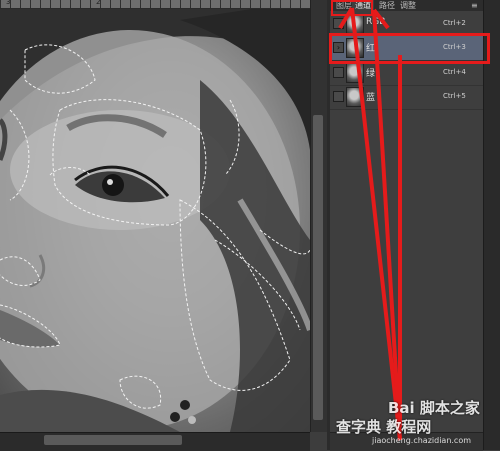  What do you see at coordinates (98, 3) in the screenshot?
I see `ruler-number: 2` at bounding box center [98, 3].